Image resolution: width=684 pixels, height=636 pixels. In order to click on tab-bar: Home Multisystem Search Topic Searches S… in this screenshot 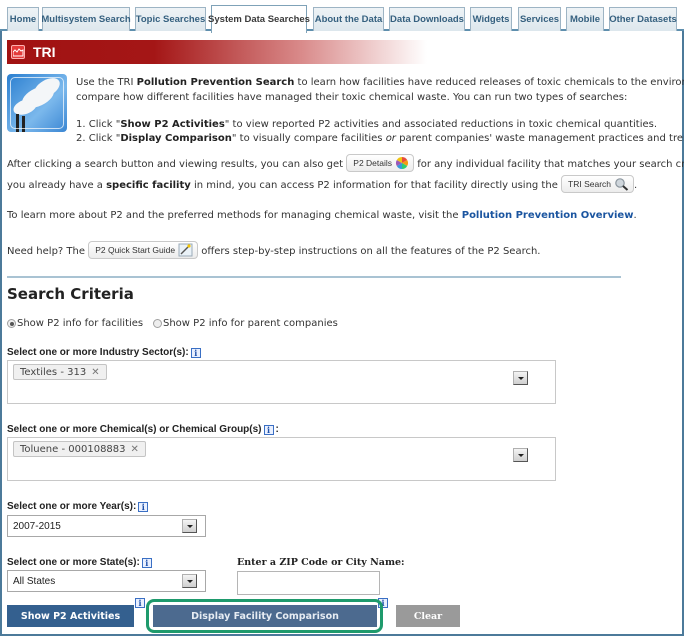, I will do `click(342, 16)`.